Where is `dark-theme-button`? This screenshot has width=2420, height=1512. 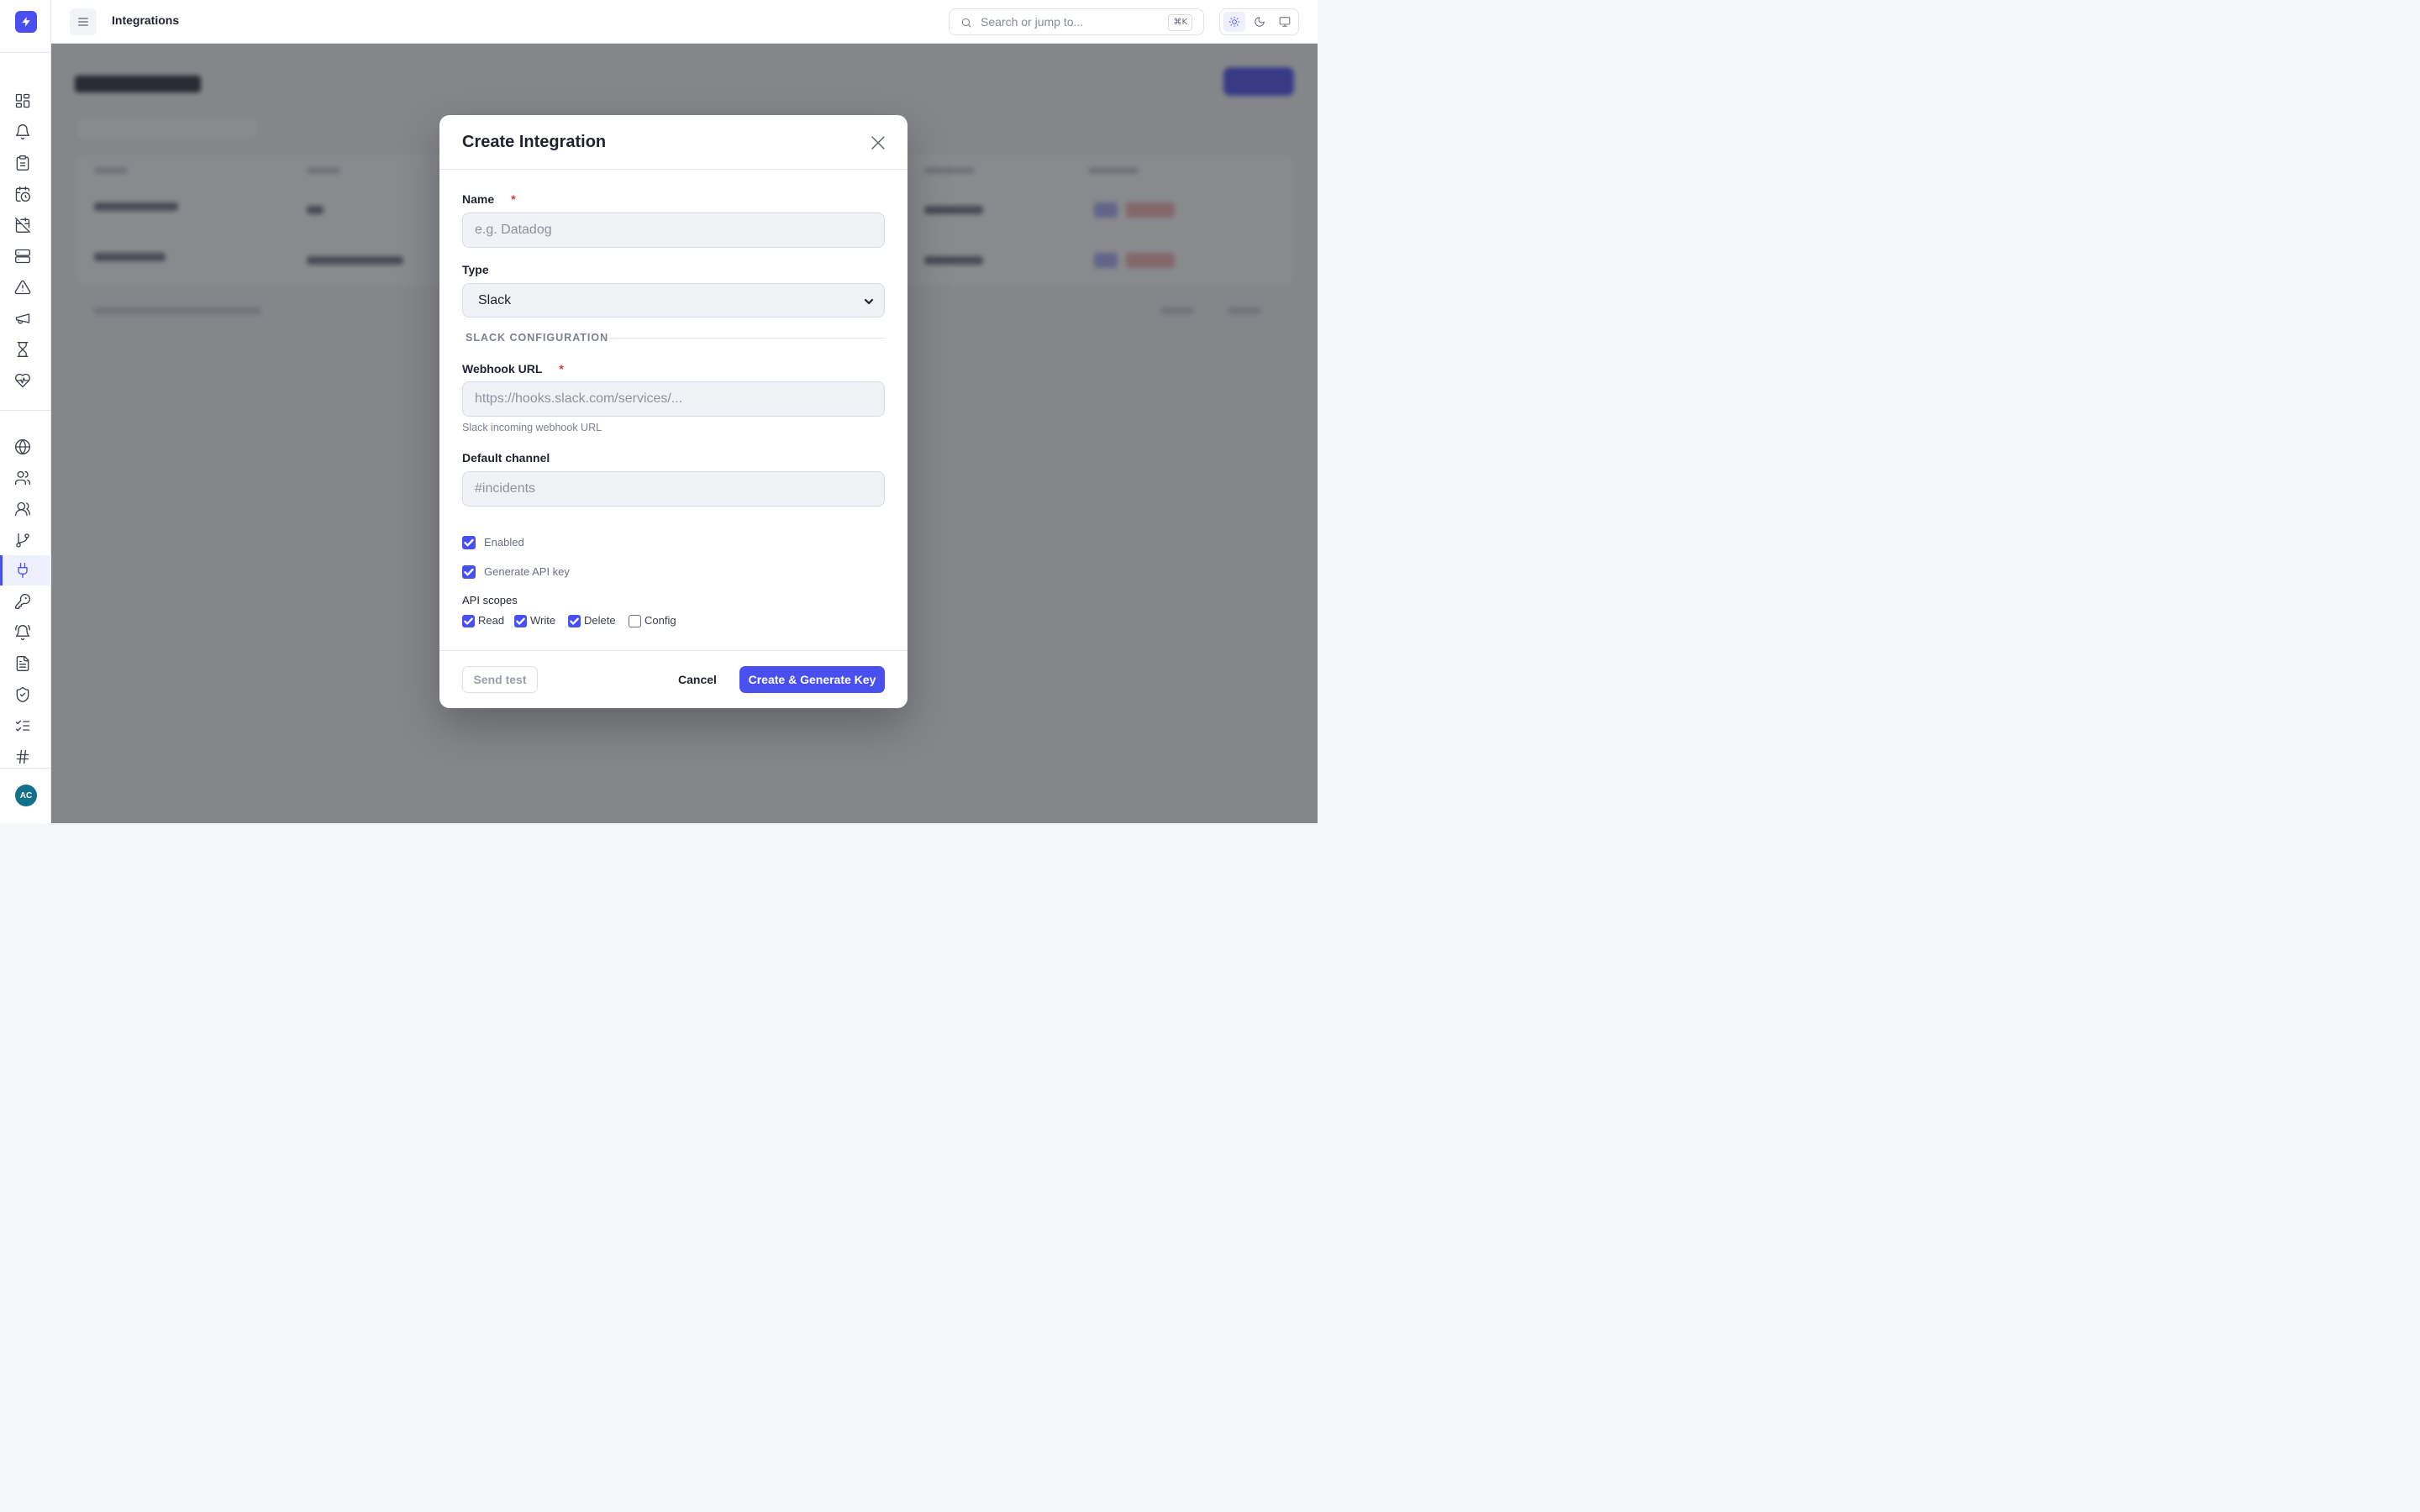
dark-theme-button is located at coordinates (1259, 22).